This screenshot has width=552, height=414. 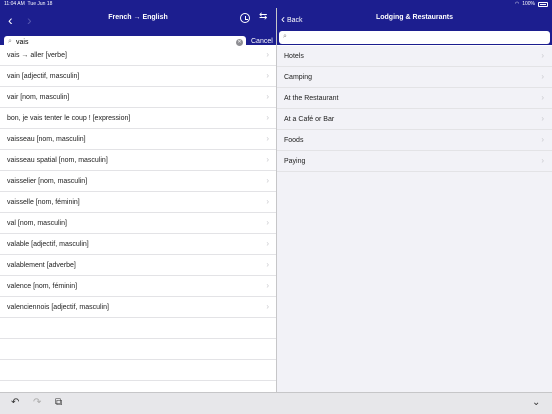 What do you see at coordinates (138, 244) in the screenshot?
I see `result-row: valable [adjectif, masculin] ›` at bounding box center [138, 244].